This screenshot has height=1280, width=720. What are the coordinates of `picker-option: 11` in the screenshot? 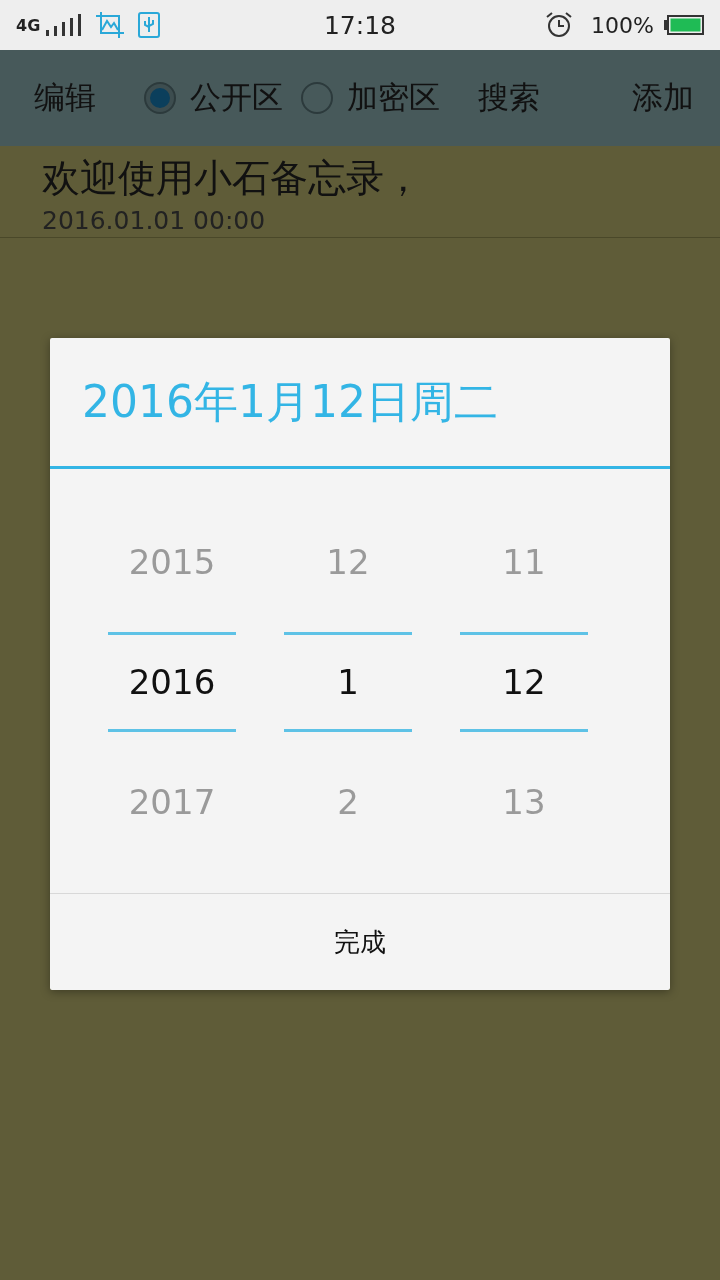 It's located at (524, 562).